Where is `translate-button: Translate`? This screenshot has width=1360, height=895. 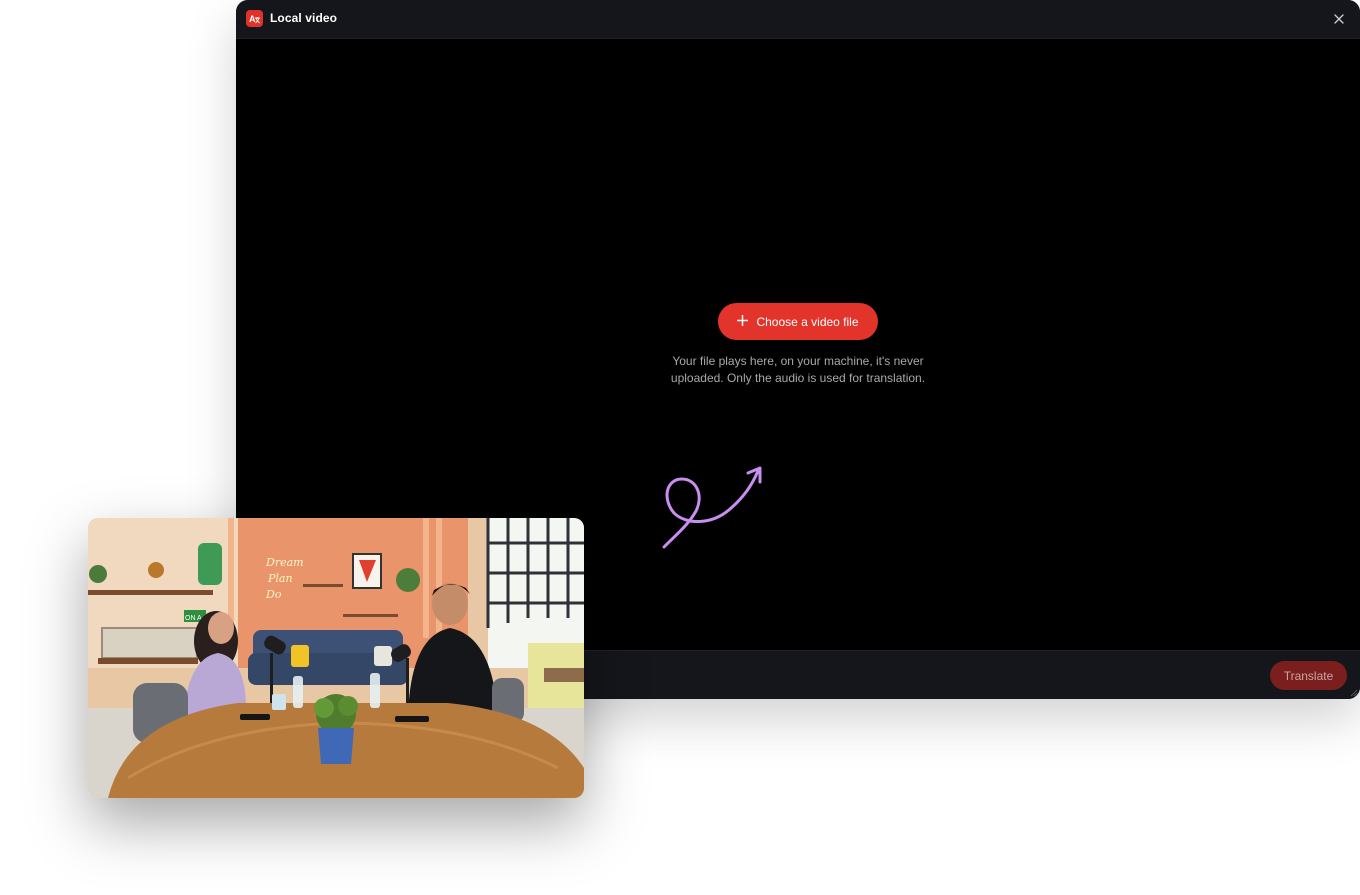 translate-button: Translate is located at coordinates (1308, 675).